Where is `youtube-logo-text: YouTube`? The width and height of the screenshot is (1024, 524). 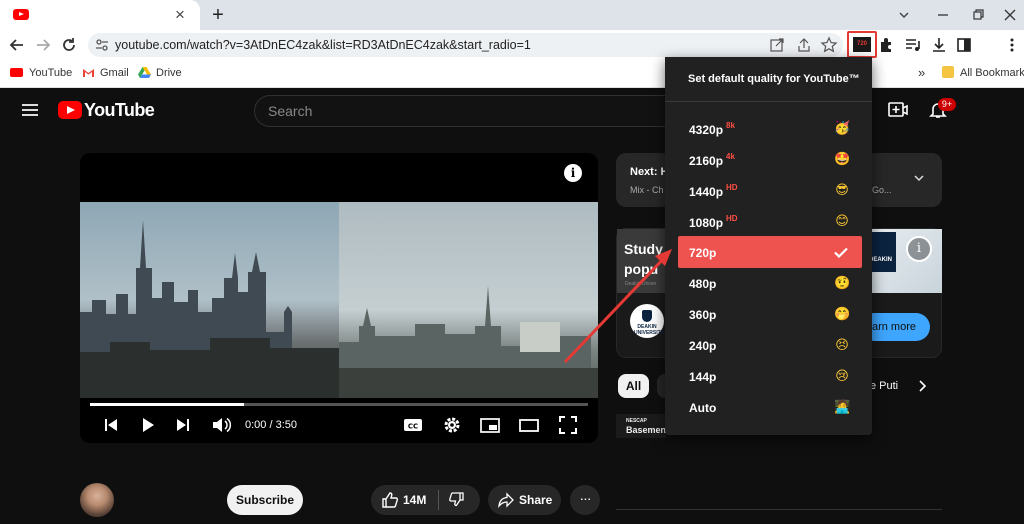
youtube-logo-text: YouTube is located at coordinates (119, 110).